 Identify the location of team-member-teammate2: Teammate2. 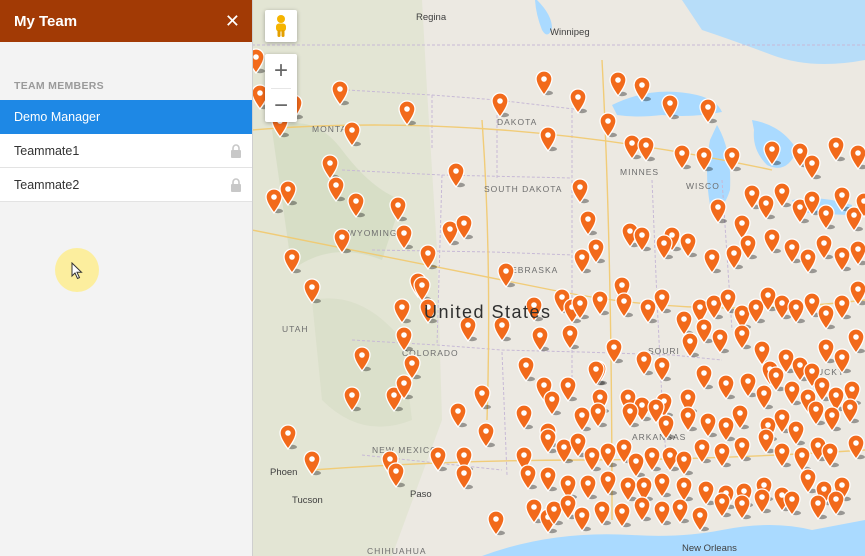
(126, 185).